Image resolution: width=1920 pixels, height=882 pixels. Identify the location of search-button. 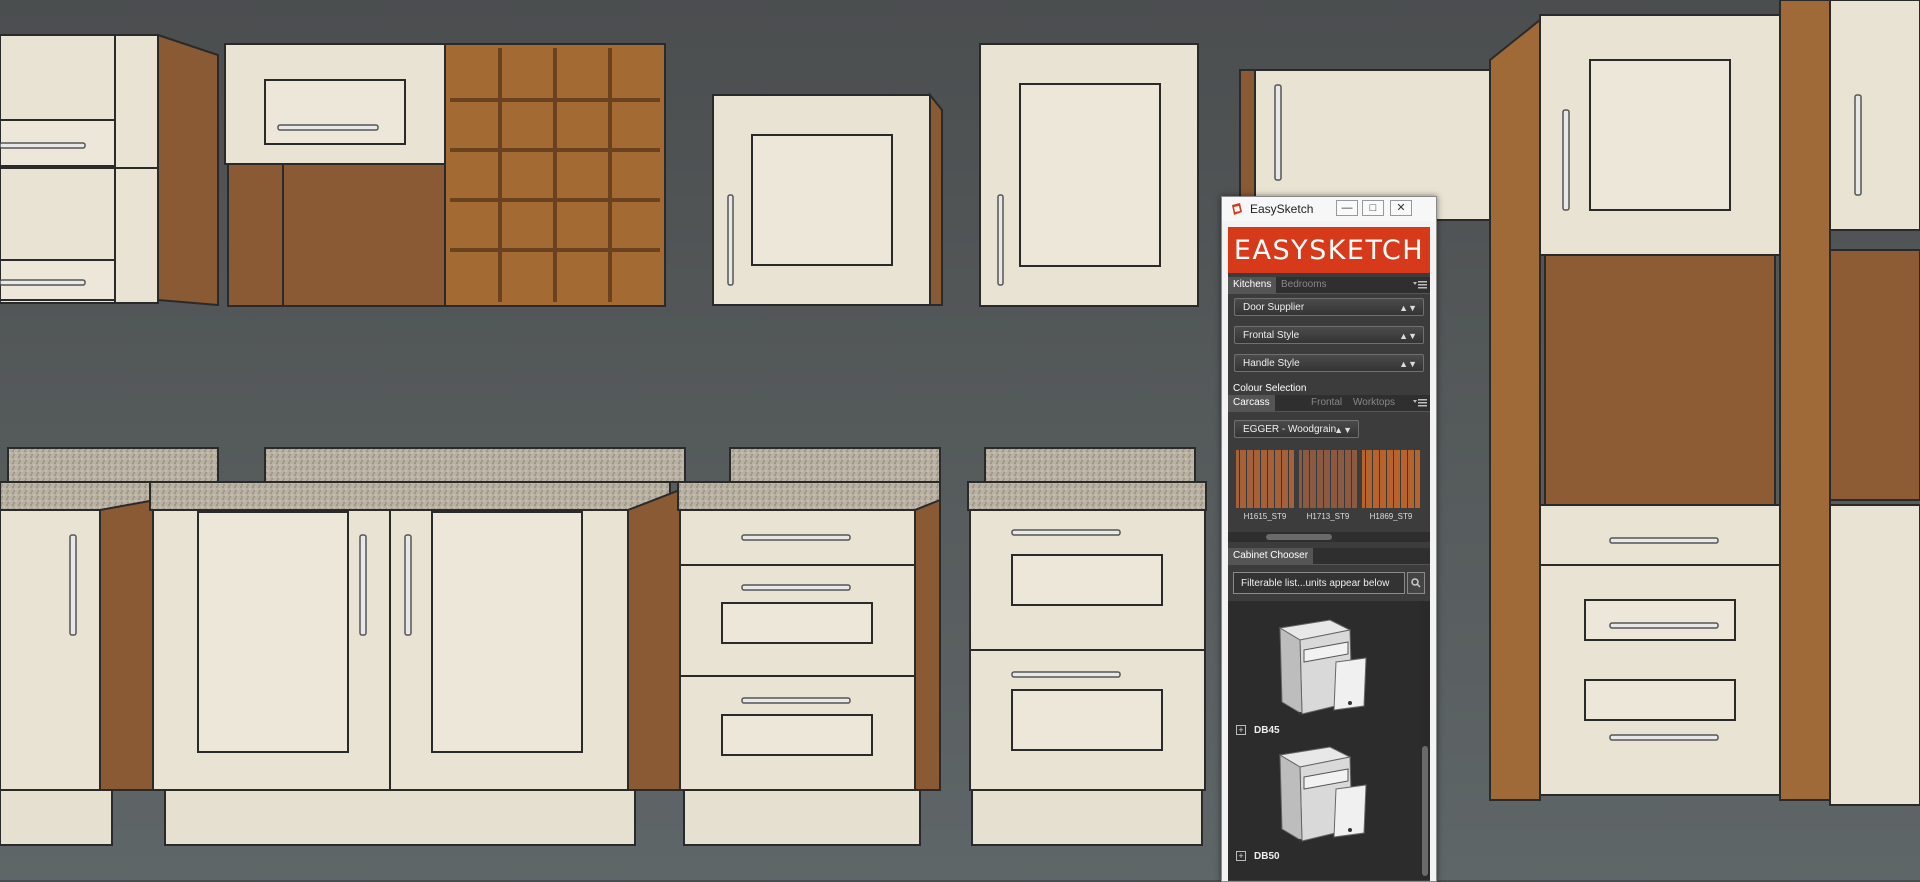
(1416, 583).